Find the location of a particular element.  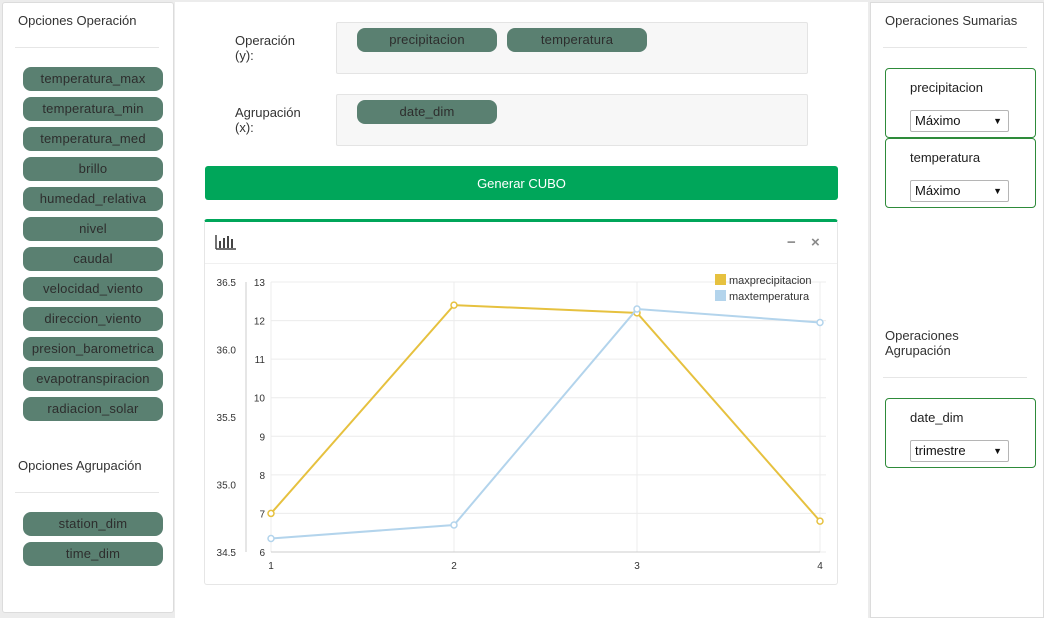

pill-caudal: caudal is located at coordinates (93, 259).